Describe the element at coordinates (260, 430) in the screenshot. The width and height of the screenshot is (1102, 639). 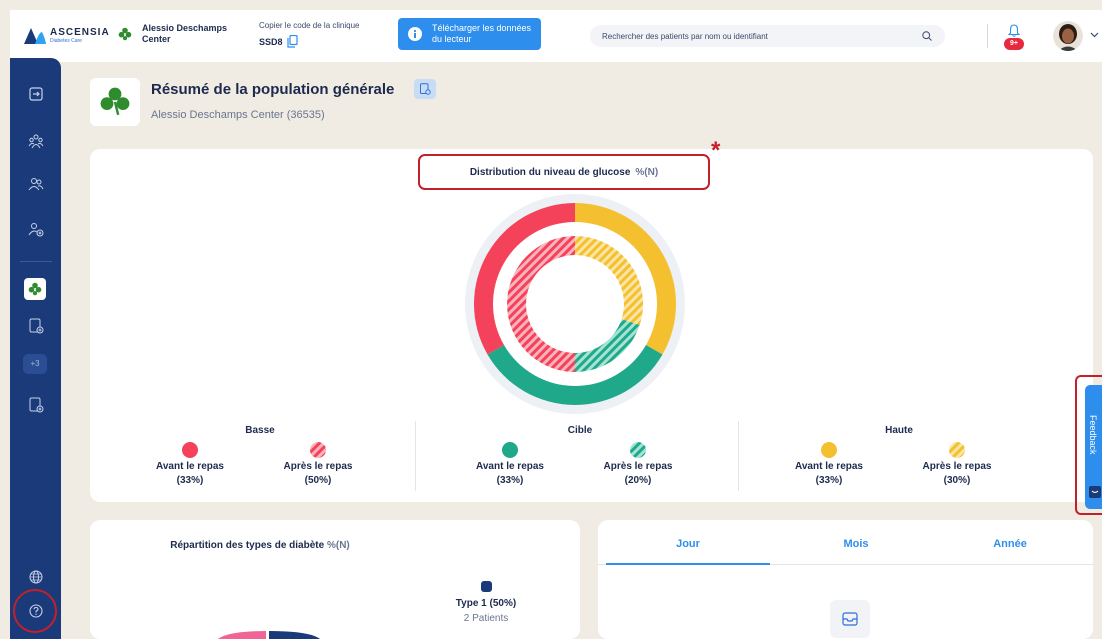
I see `legend-group-title: Basse` at that location.